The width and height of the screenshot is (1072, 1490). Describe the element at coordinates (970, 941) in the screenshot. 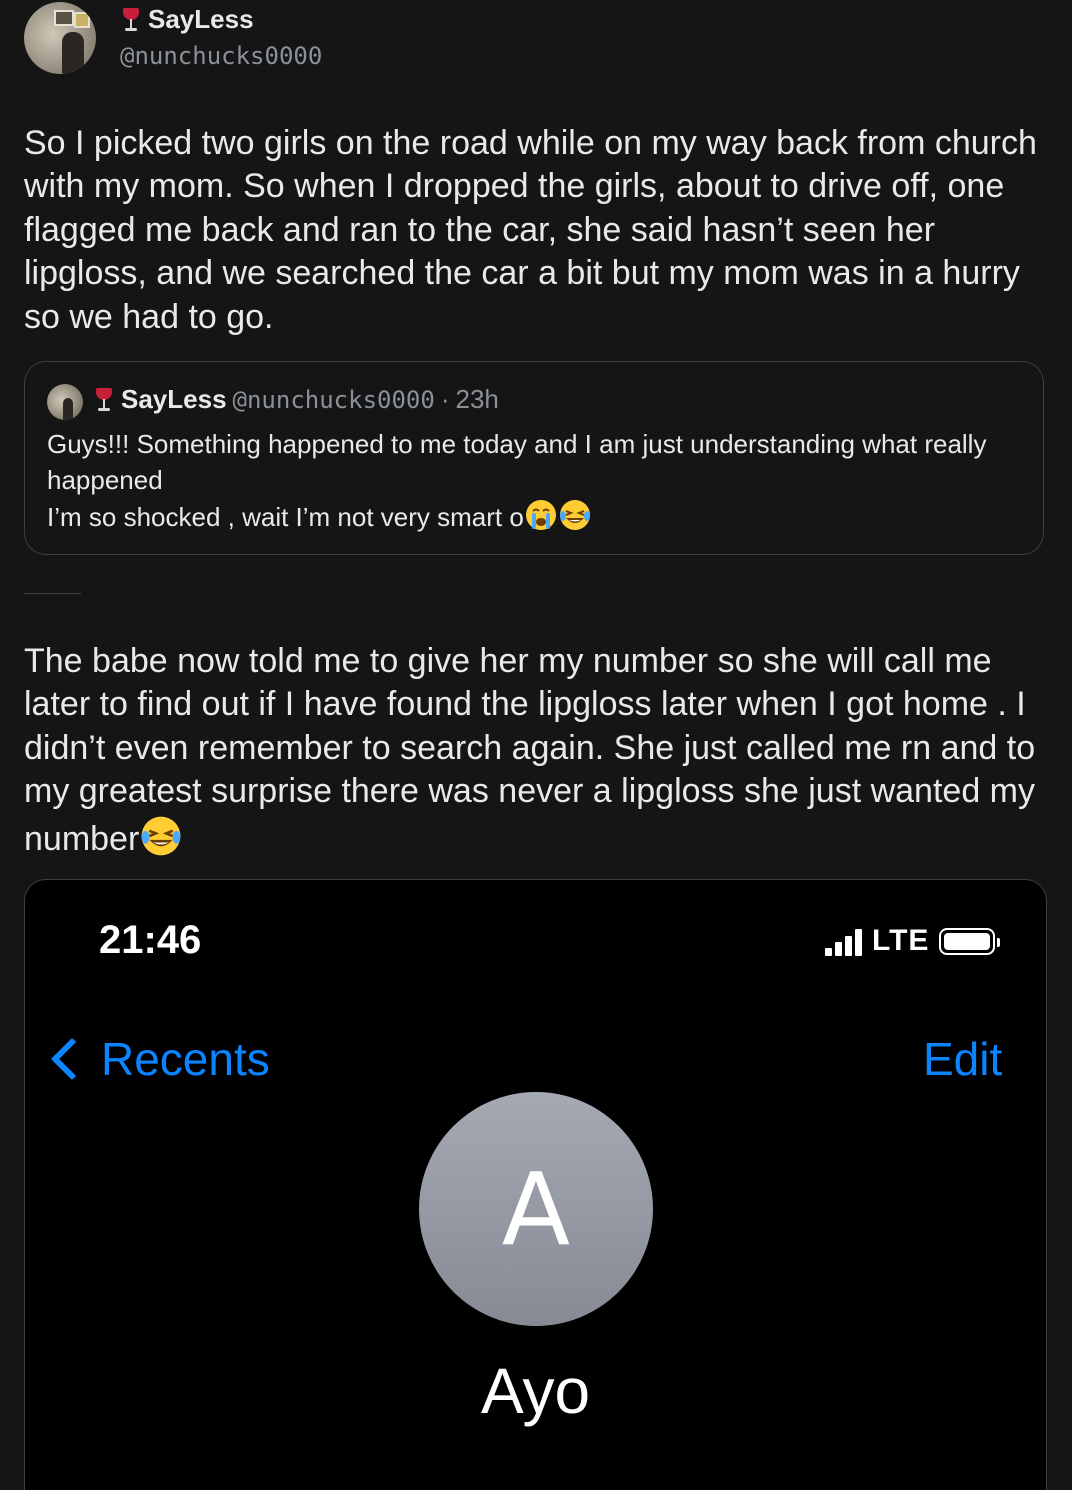

I see `battery-icon` at that location.